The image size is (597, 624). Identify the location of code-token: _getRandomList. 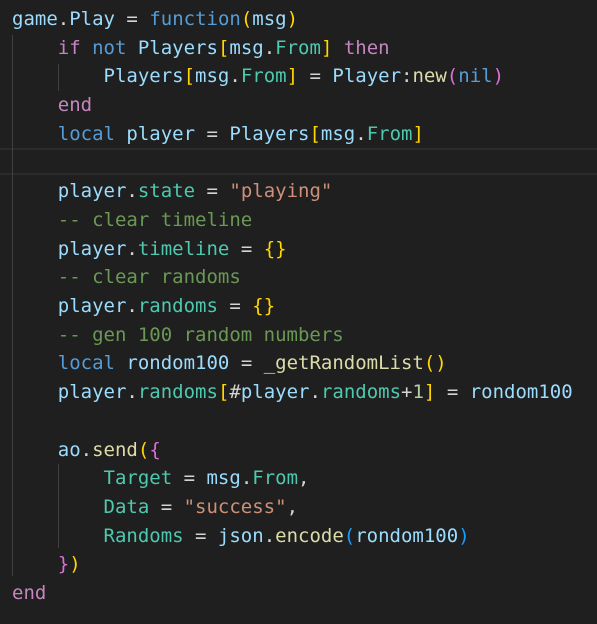
(343, 363).